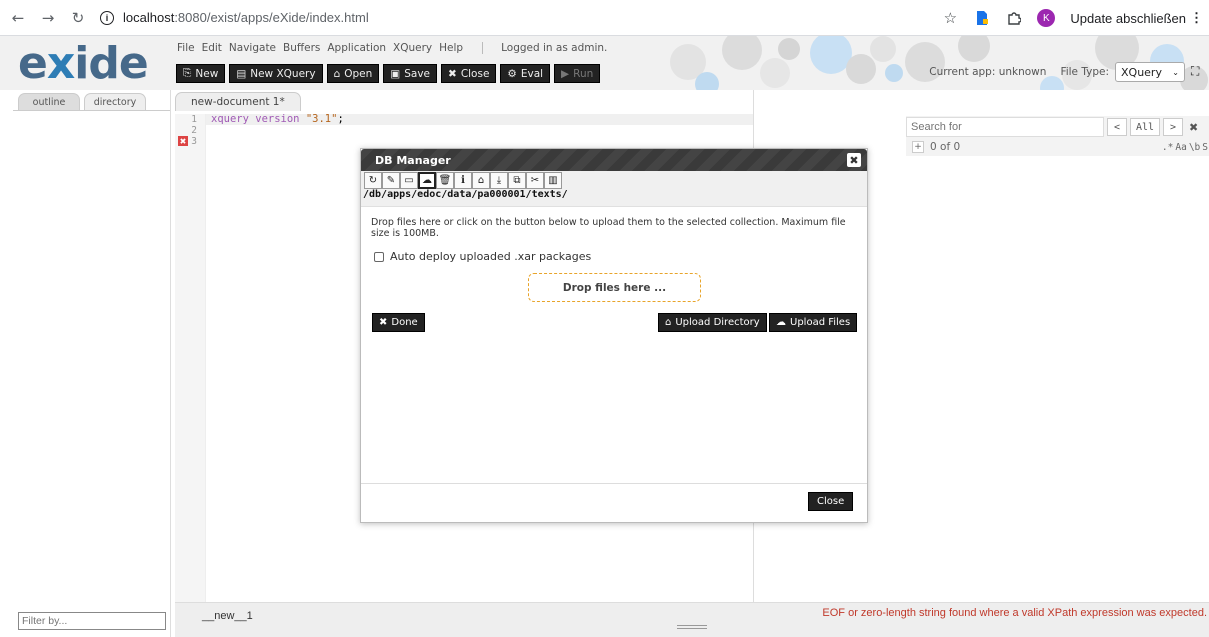 The height and width of the screenshot is (637, 1209). What do you see at coordinates (1205, 147) in the screenshot?
I see `selection-toggle: S` at bounding box center [1205, 147].